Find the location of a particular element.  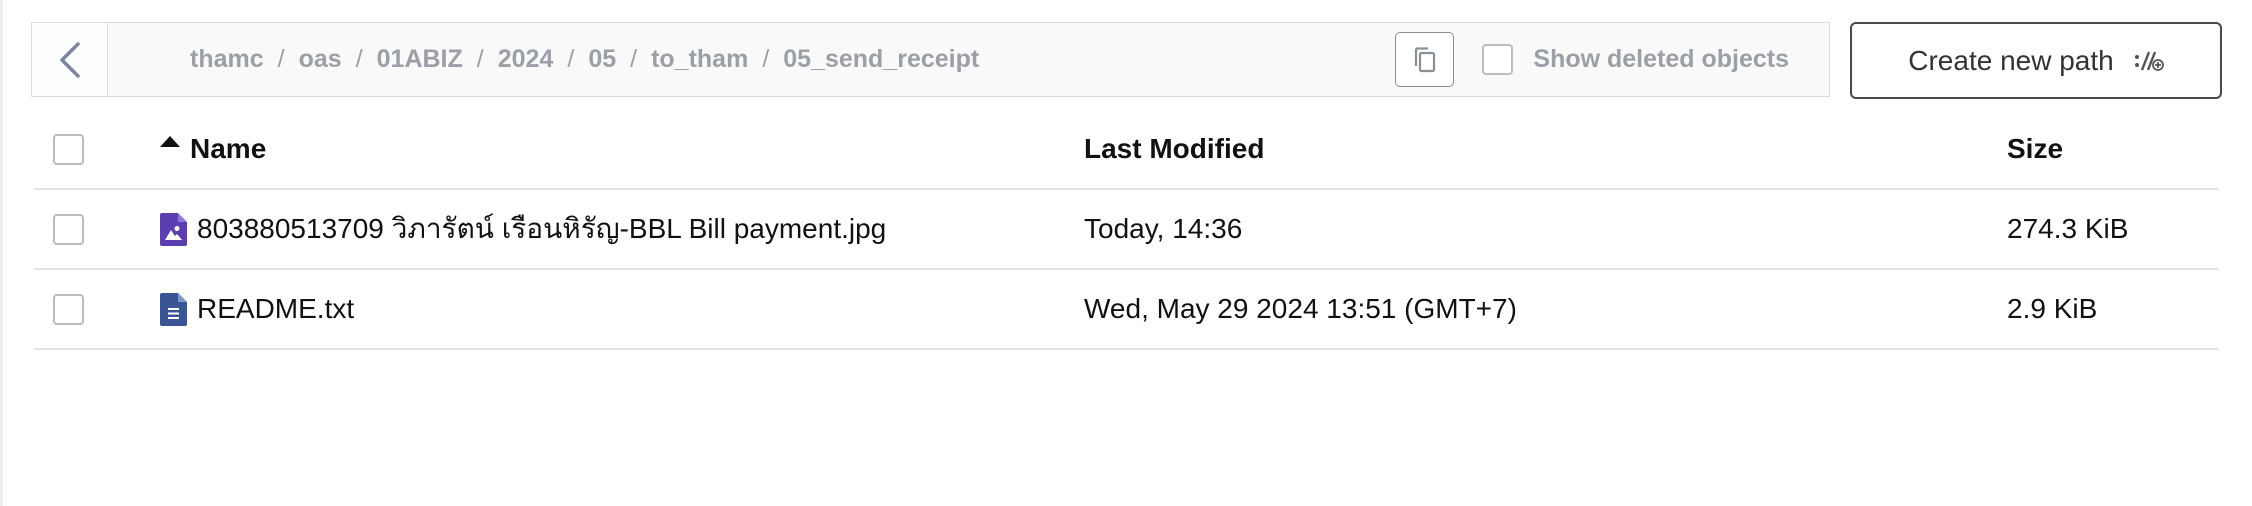

column-header-name-label: Name is located at coordinates (228, 148).